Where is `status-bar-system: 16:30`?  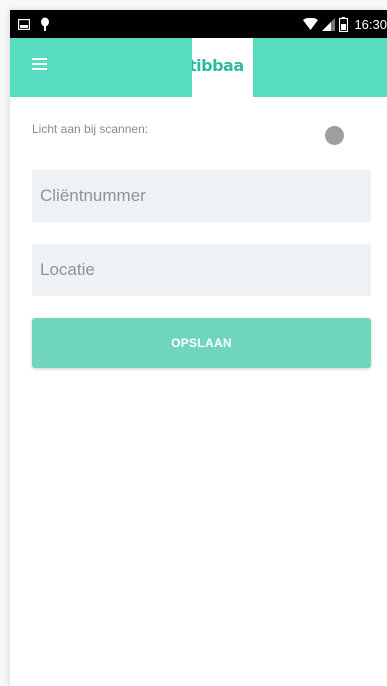
status-bar-system: 16:30 is located at coordinates (345, 24).